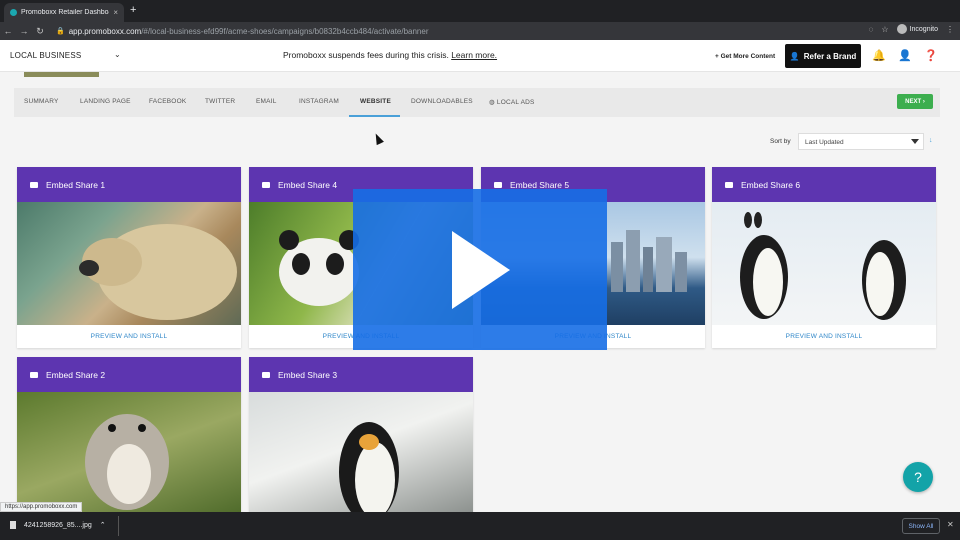  What do you see at coordinates (41, 101) in the screenshot?
I see `tab-summary: SUMMARY` at bounding box center [41, 101].